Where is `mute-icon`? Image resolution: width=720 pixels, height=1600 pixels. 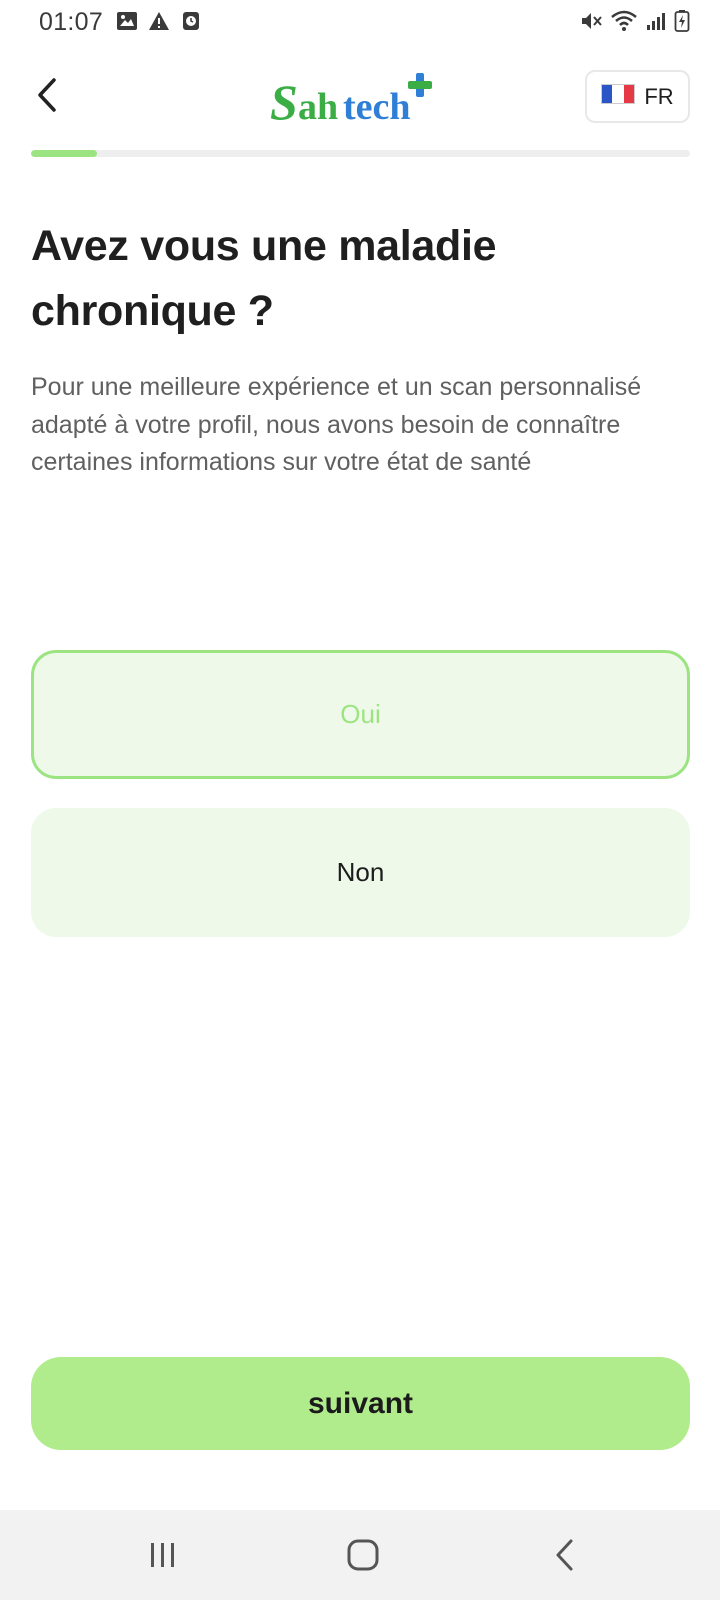
mute-icon is located at coordinates (591, 21).